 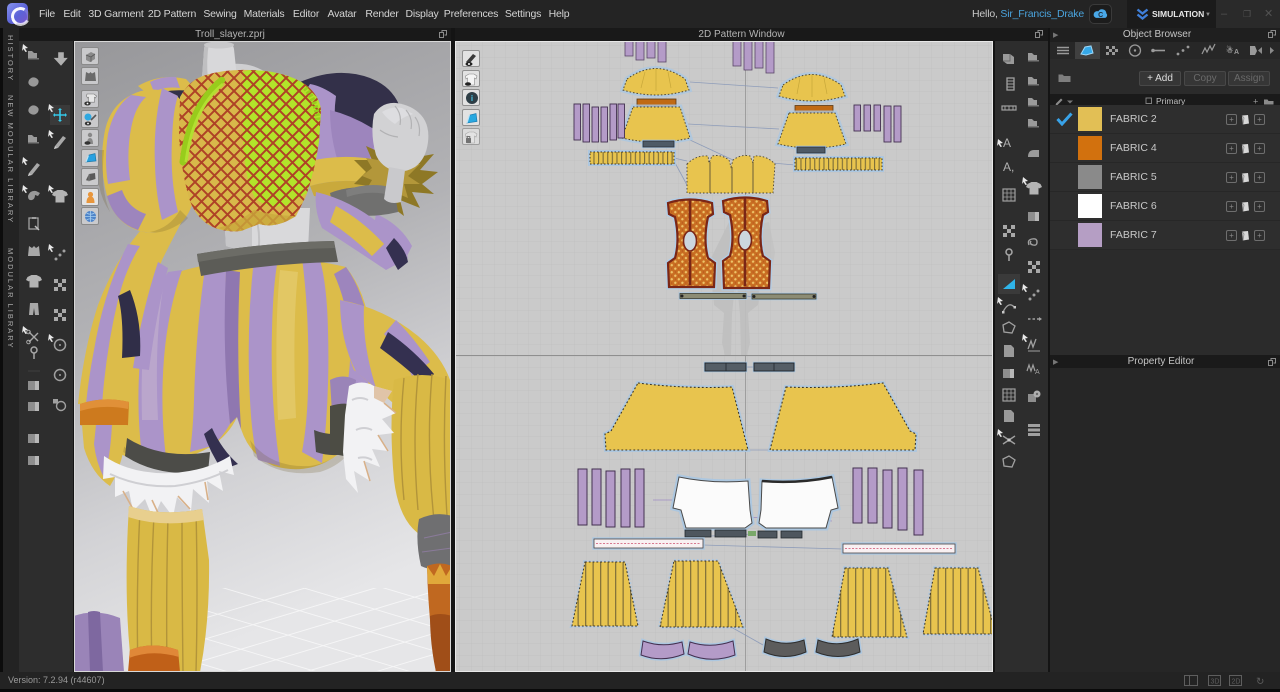 What do you see at coordinates (1008, 167) in the screenshot?
I see `svg-text: A,` at bounding box center [1008, 167].